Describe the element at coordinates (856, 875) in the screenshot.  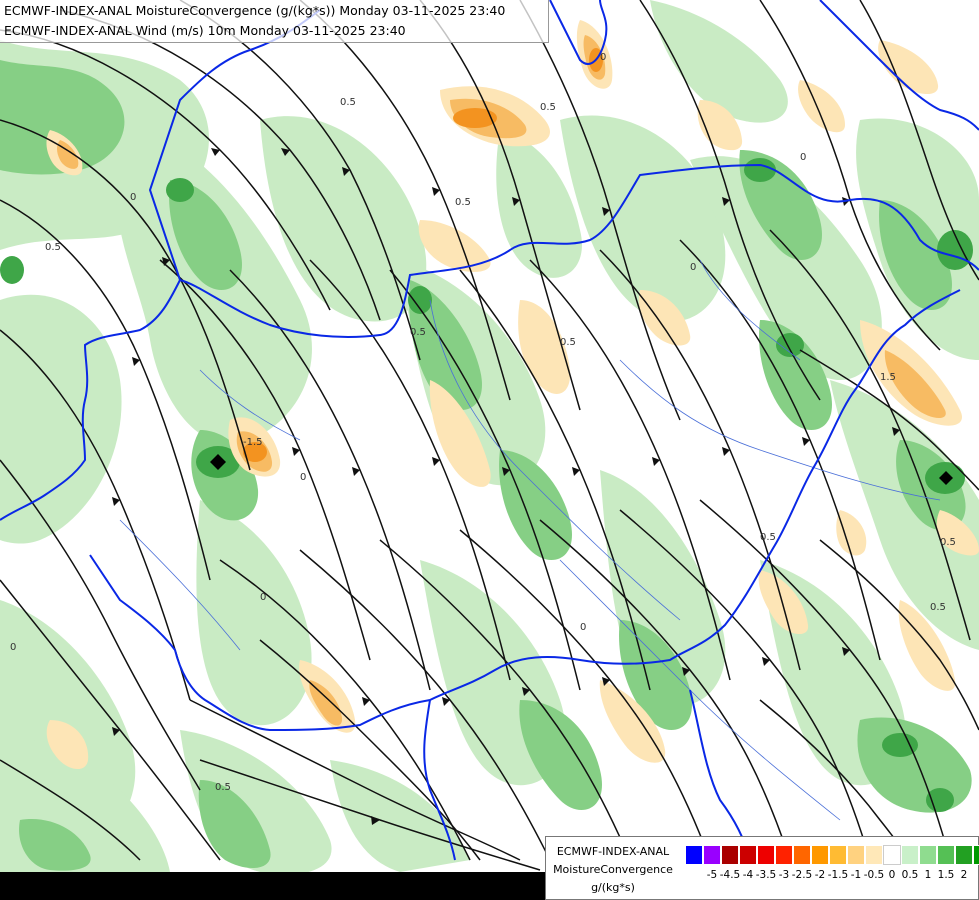
I see `legend-tick-label: -1` at that location.